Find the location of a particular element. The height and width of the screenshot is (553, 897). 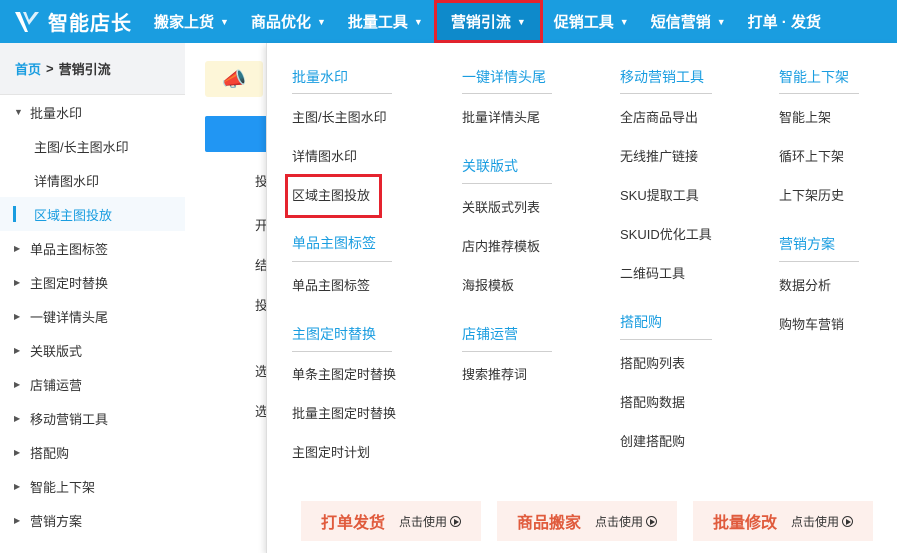

menu-section-title: 营销方案 is located at coordinates (807, 244).